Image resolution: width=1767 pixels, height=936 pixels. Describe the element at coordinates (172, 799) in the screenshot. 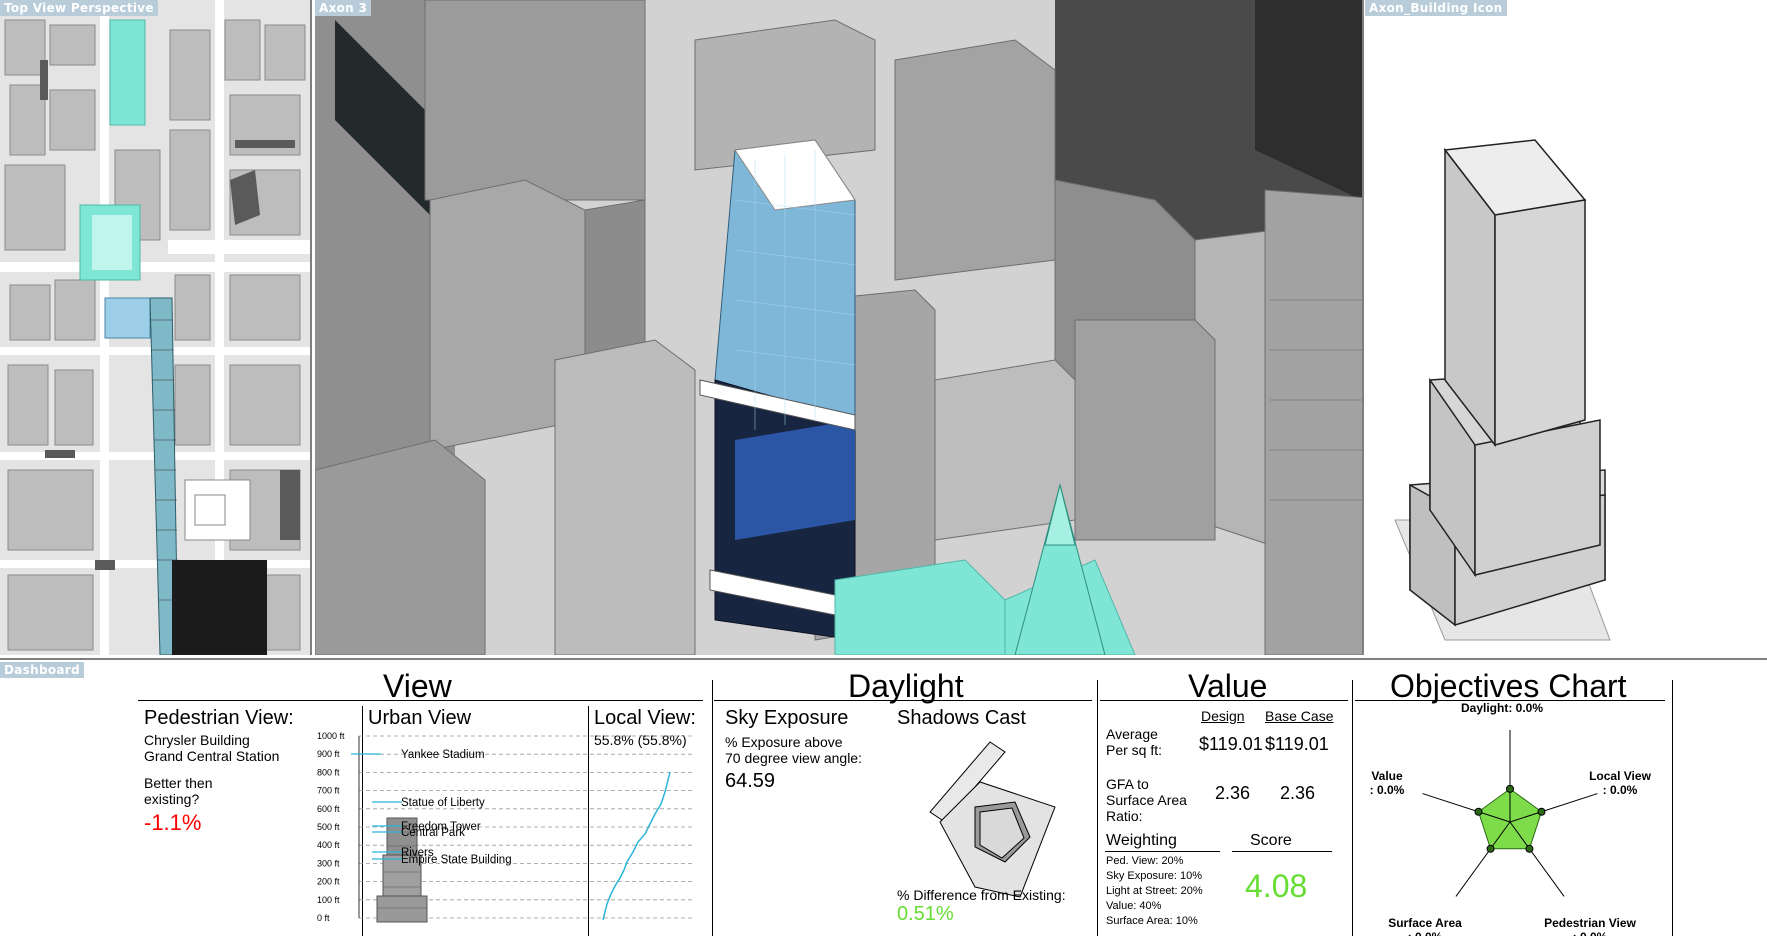

I see `pedestrian-question-2: existing?` at that location.